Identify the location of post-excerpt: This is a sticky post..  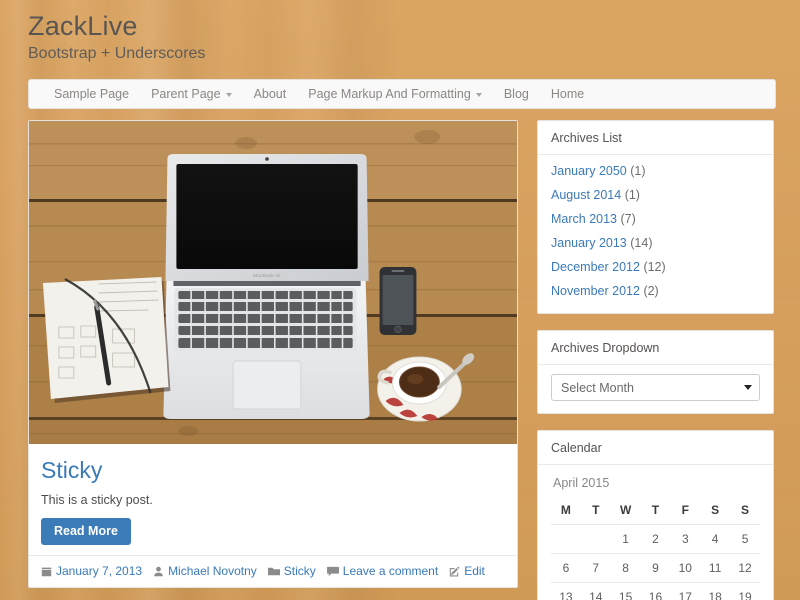
(97, 500).